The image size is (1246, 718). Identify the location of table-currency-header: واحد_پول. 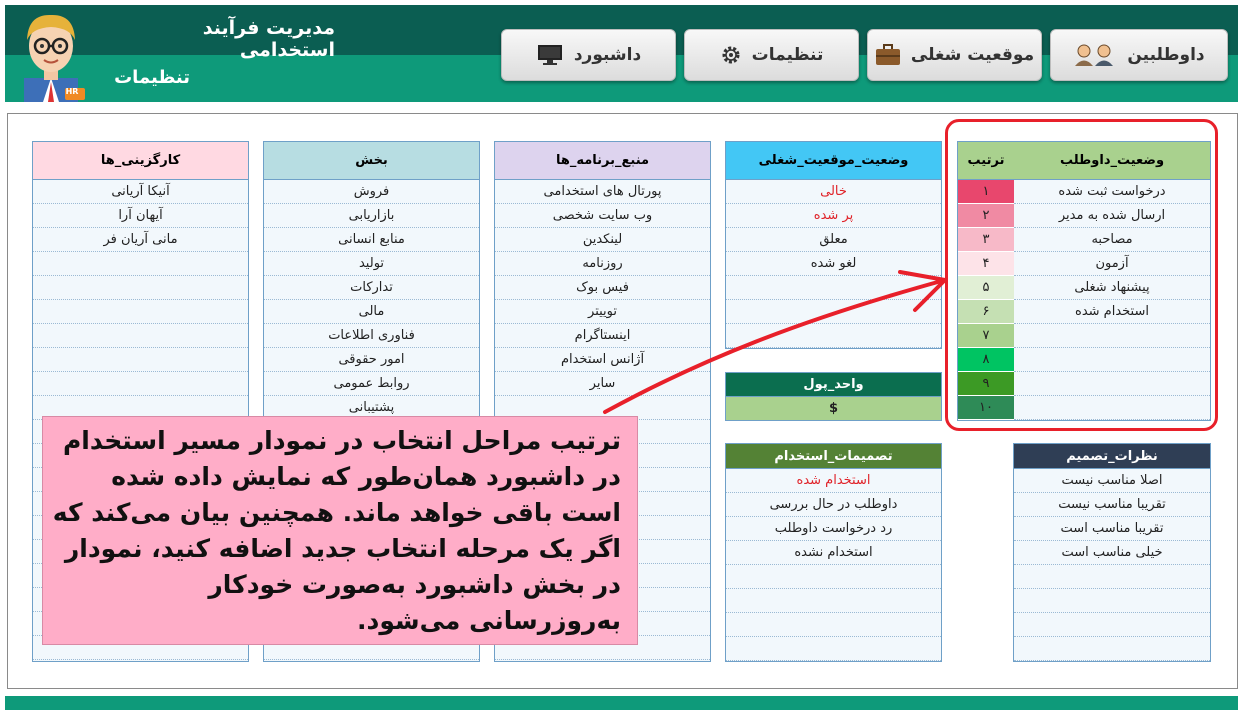
(833, 385).